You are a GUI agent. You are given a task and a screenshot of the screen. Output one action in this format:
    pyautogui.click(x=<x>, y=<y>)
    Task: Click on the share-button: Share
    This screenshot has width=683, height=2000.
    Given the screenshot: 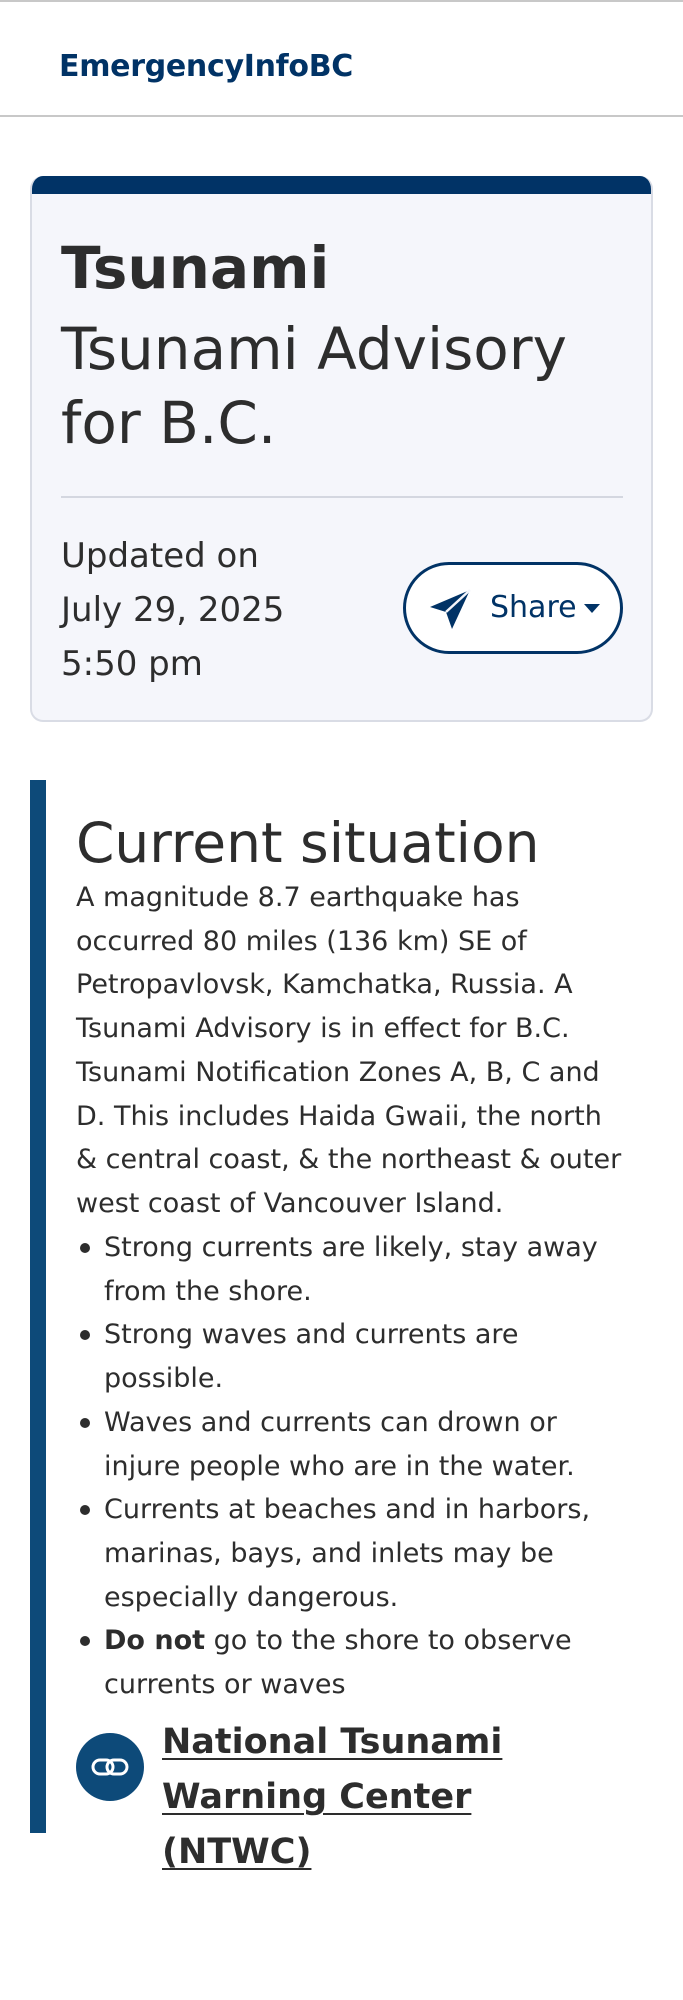 What is the action you would take?
    pyautogui.click(x=513, y=608)
    